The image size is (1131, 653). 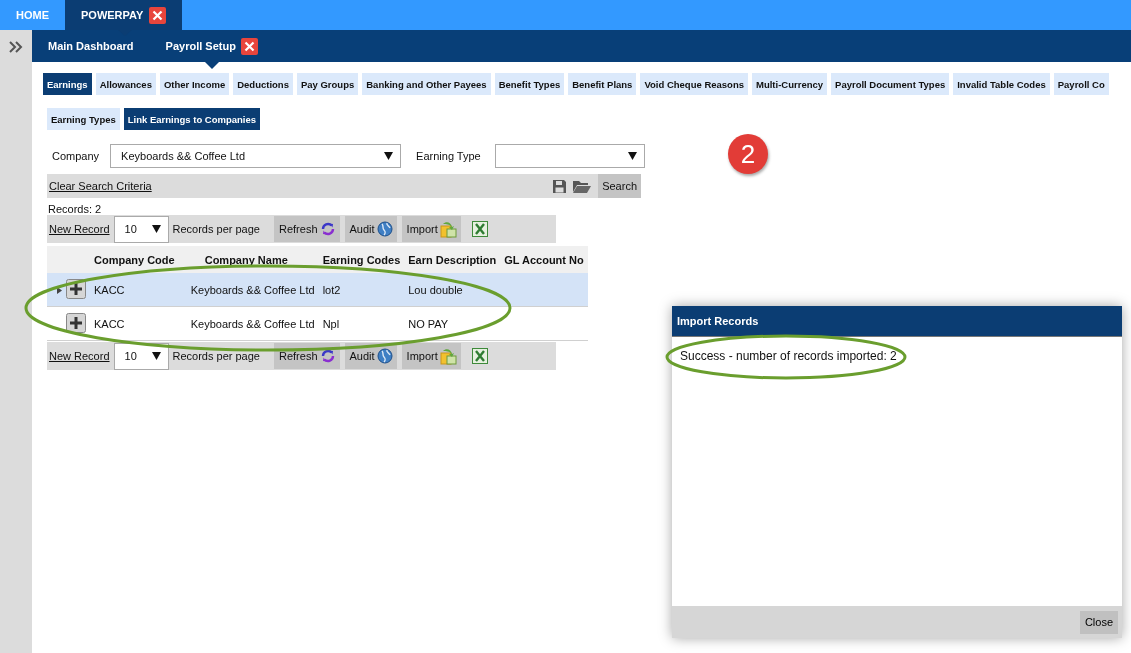 I want to click on tab: Payroll Co, so click(x=1081, y=84).